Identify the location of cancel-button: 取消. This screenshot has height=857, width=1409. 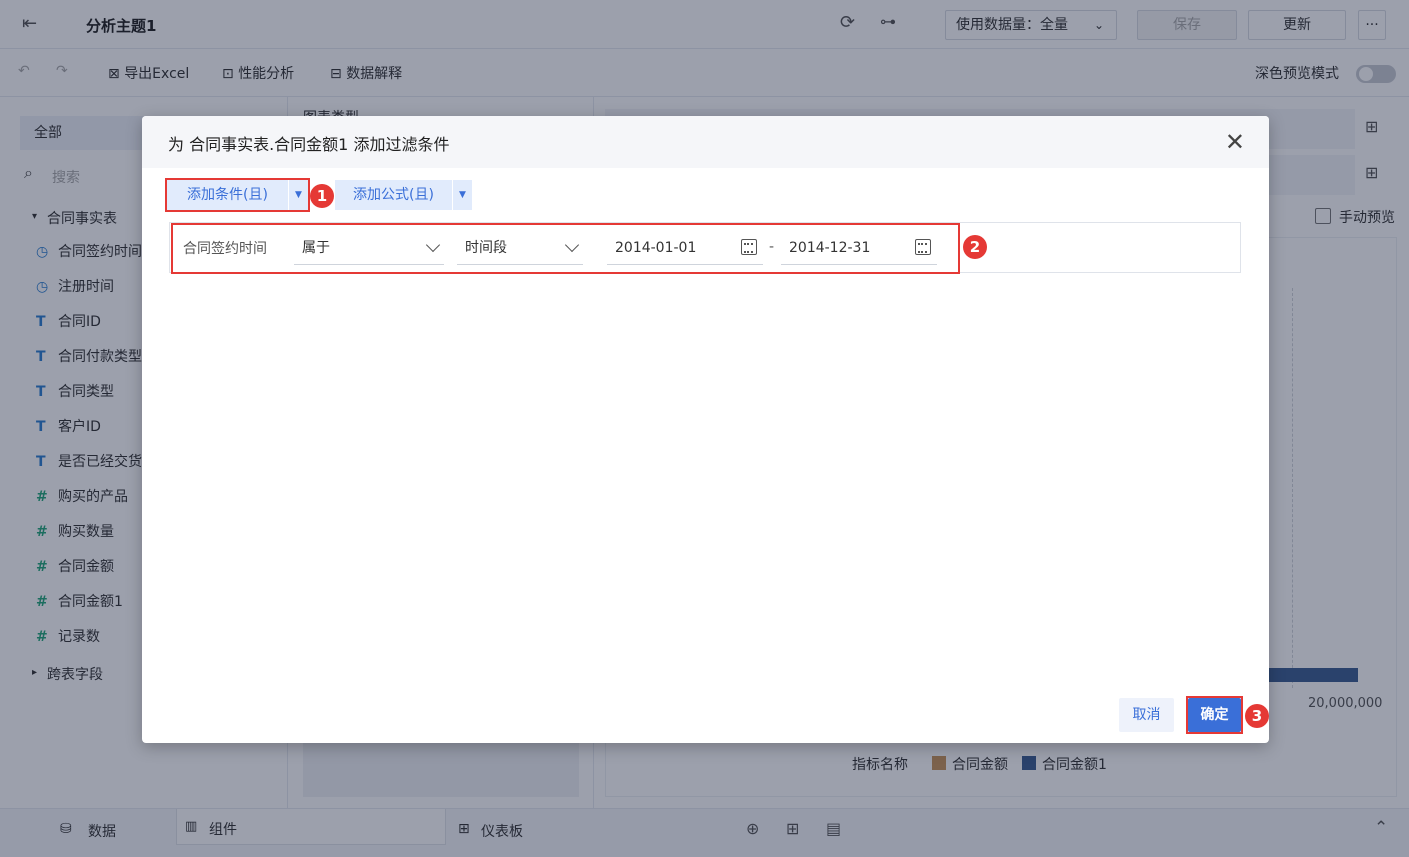
(1146, 715).